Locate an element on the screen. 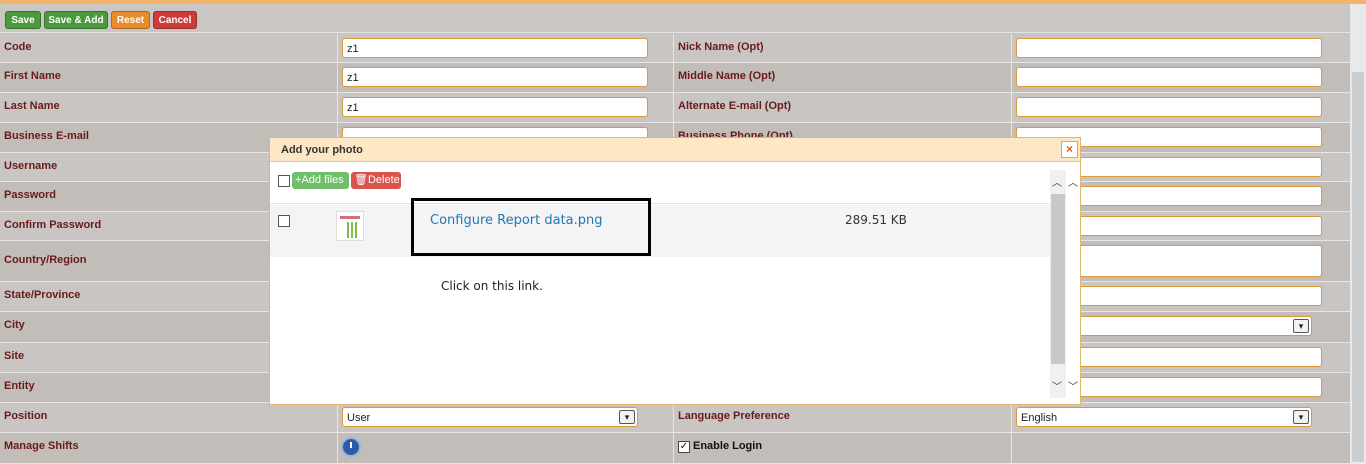 The image size is (1366, 464). code-label: Code is located at coordinates (18, 47).